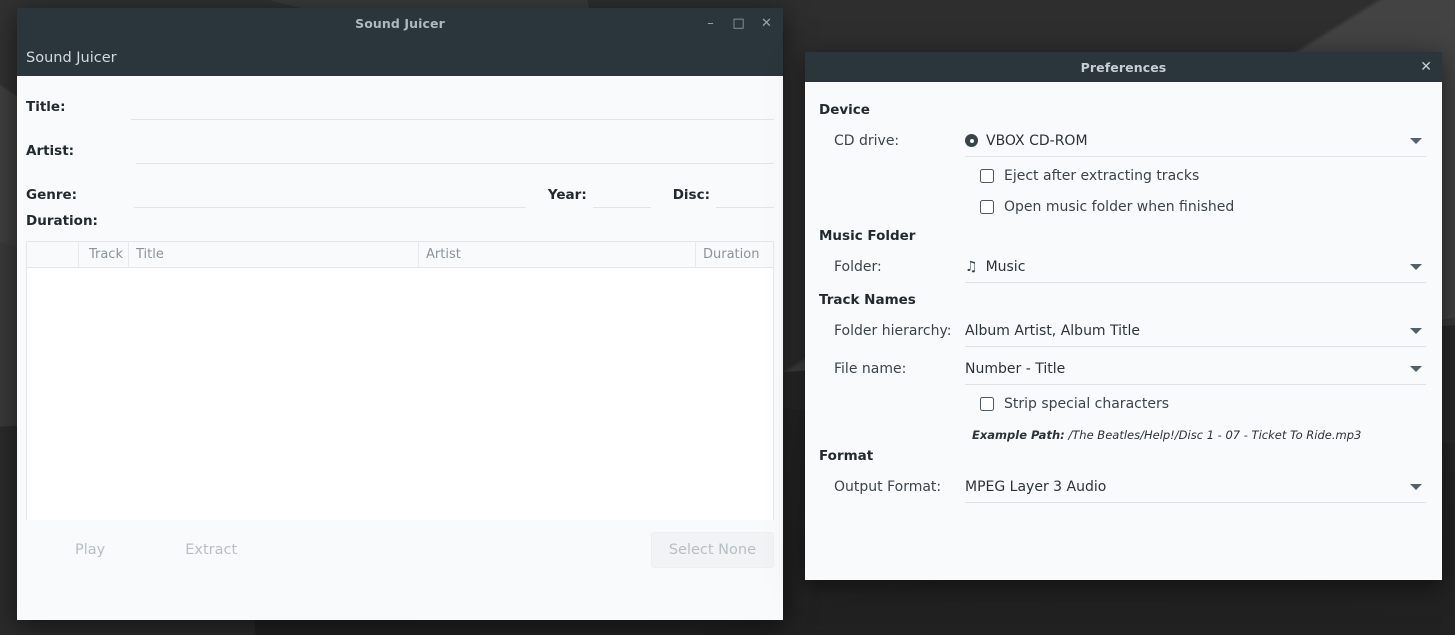 The width and height of the screenshot is (1455, 635). I want to click on strip-characters-checkbox-row: Strip special characters, so click(1122, 403).